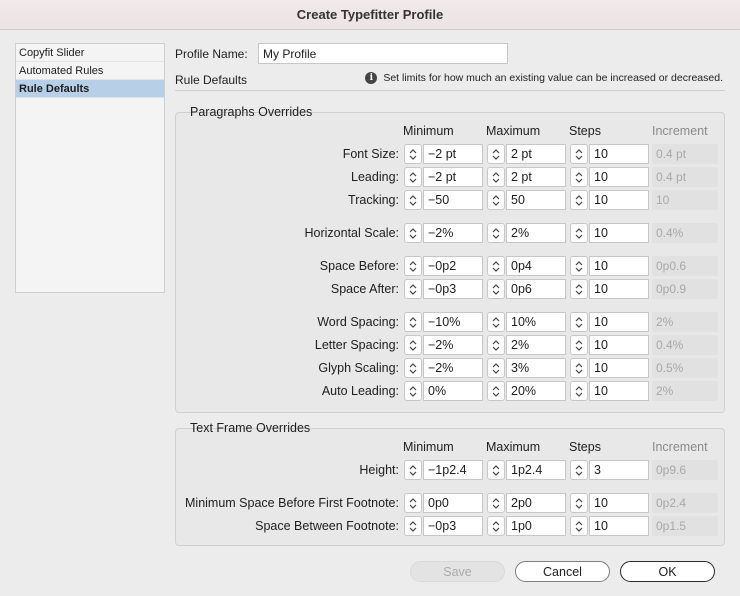 This screenshot has width=740, height=596. I want to click on maximum-field: 20%, so click(536, 391).